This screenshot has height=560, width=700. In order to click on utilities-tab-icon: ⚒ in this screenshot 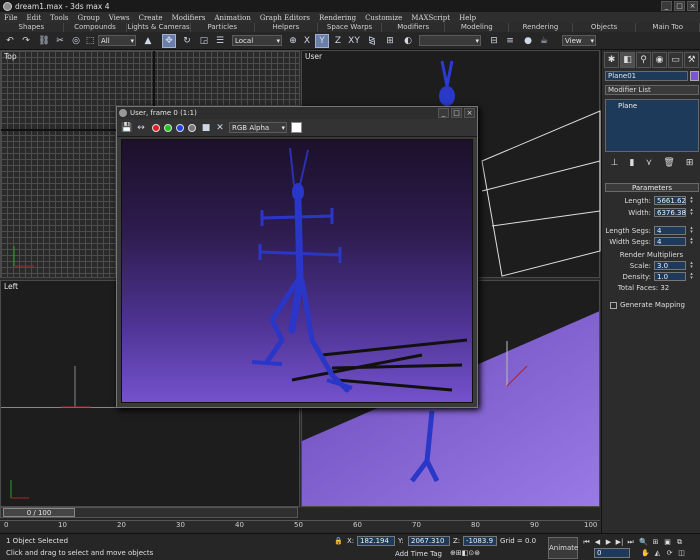, I will do `click(691, 60)`.